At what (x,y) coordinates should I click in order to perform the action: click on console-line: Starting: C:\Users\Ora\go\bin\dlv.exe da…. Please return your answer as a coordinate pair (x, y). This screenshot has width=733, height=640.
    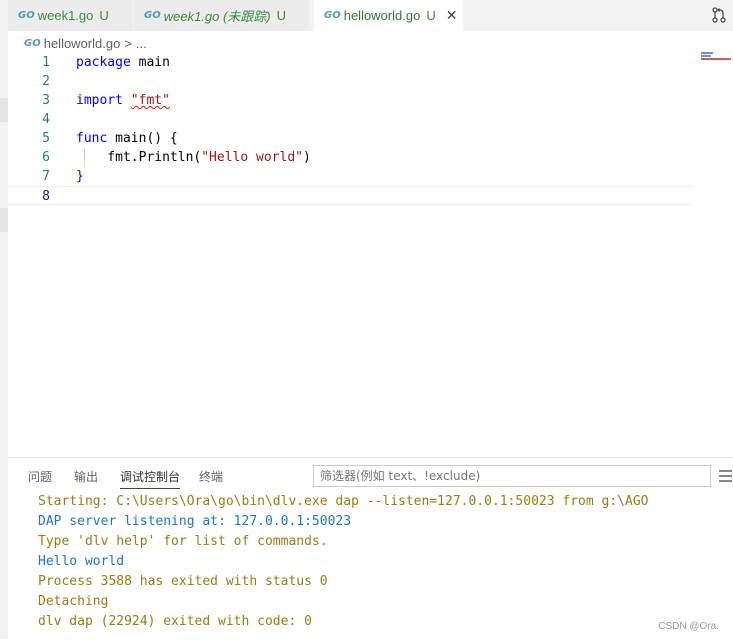
    Looking at the image, I should click on (343, 501).